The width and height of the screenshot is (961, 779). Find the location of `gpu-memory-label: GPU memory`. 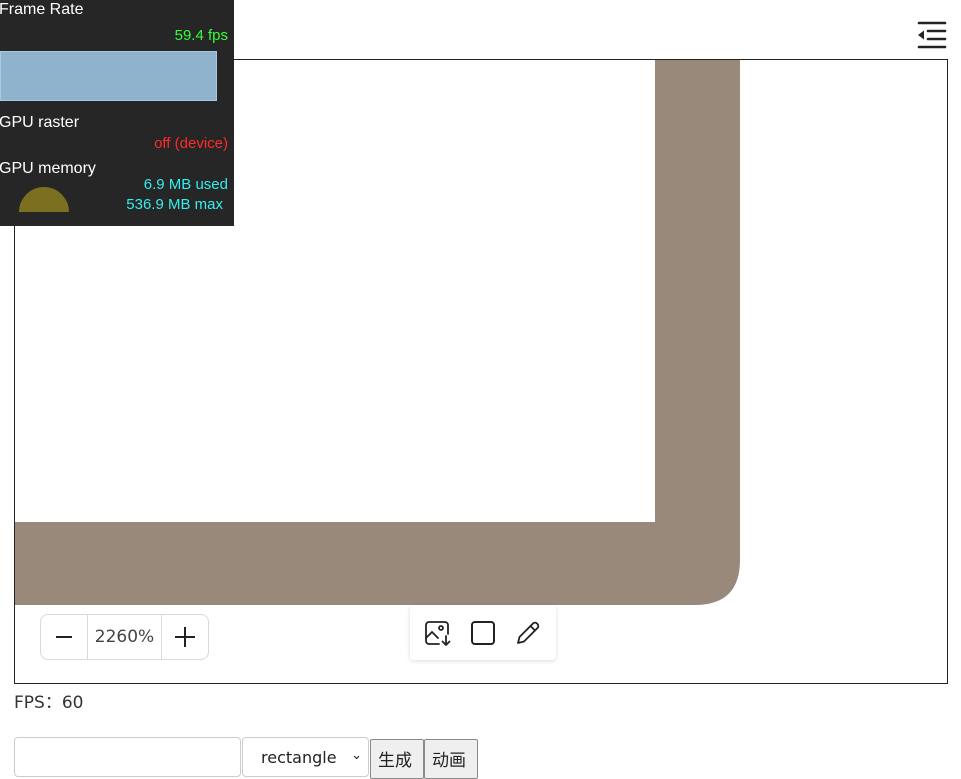

gpu-memory-label: GPU memory is located at coordinates (48, 168).